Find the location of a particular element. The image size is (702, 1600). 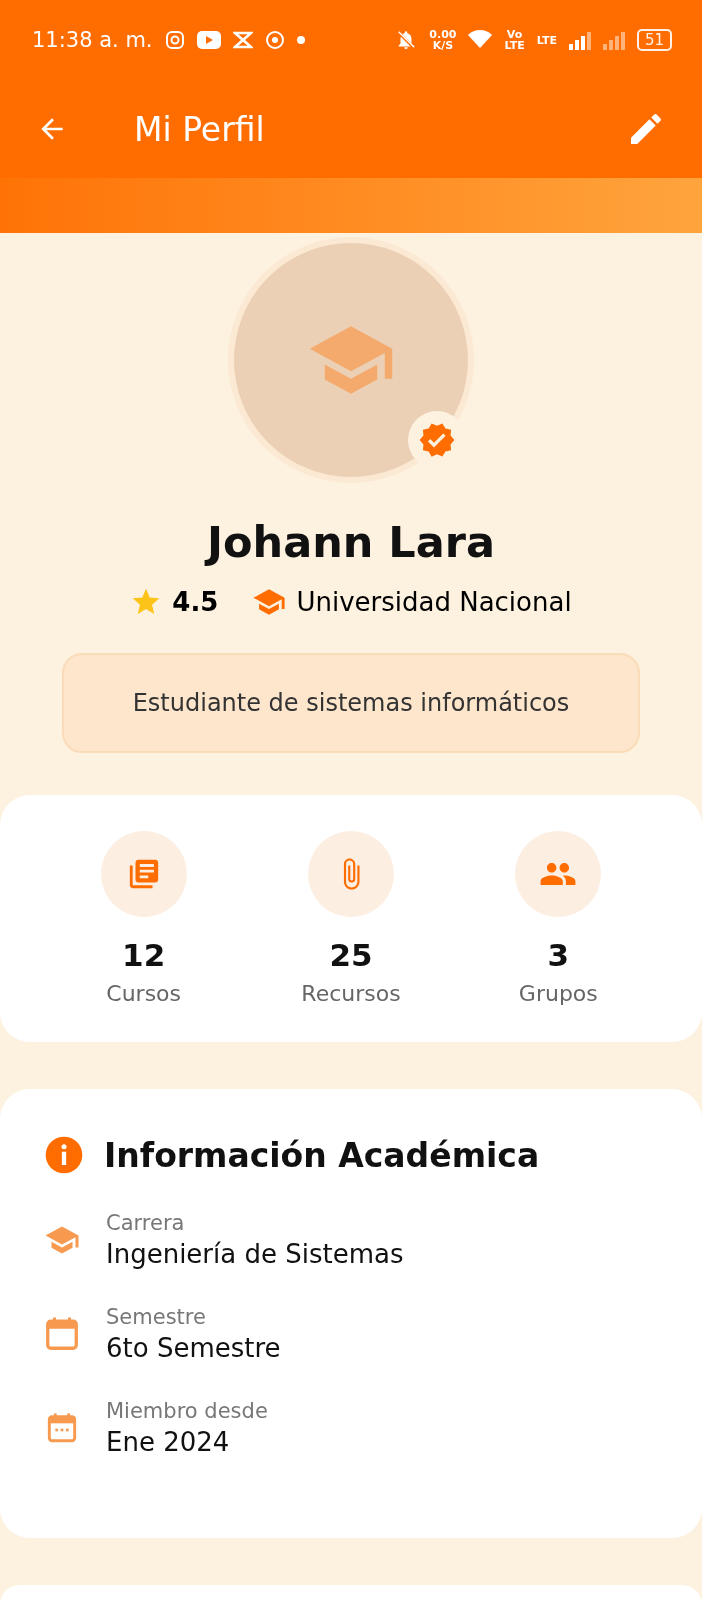

info-label: Semestre is located at coordinates (156, 1317).